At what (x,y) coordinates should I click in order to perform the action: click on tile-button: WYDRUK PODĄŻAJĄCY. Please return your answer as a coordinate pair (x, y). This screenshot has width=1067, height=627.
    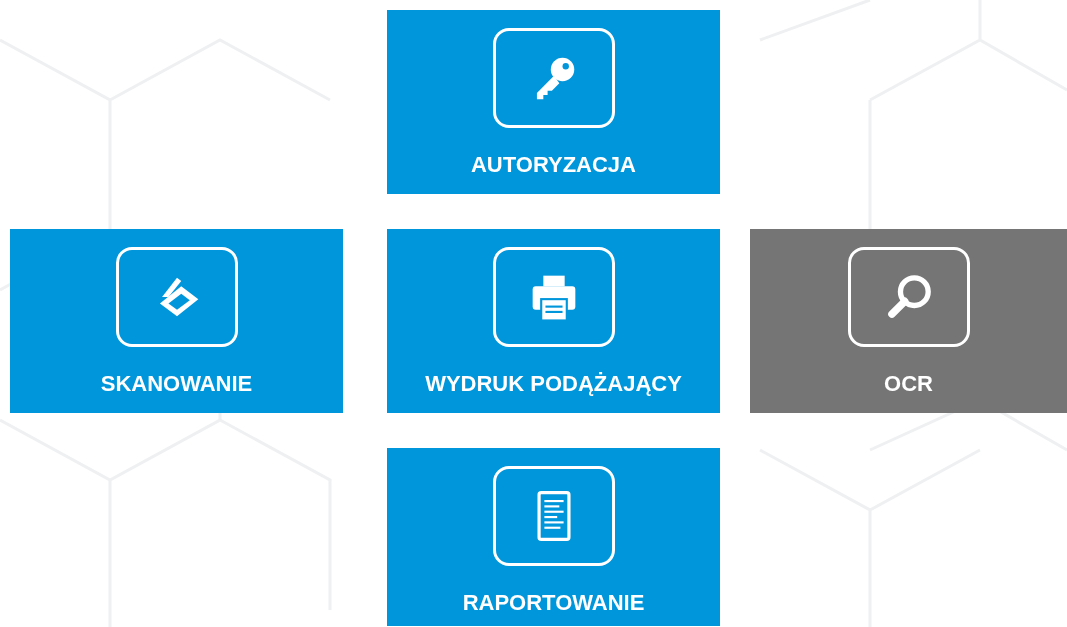
    Looking at the image, I should click on (553, 321).